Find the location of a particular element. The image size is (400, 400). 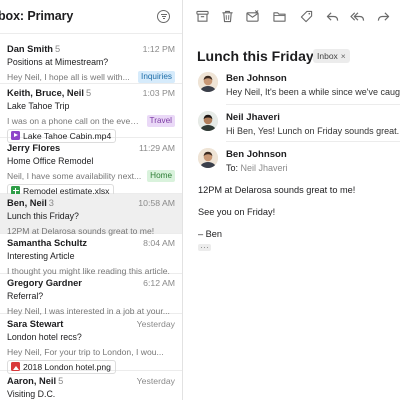

recipient-name: Neil Jhaveri is located at coordinates (264, 168).